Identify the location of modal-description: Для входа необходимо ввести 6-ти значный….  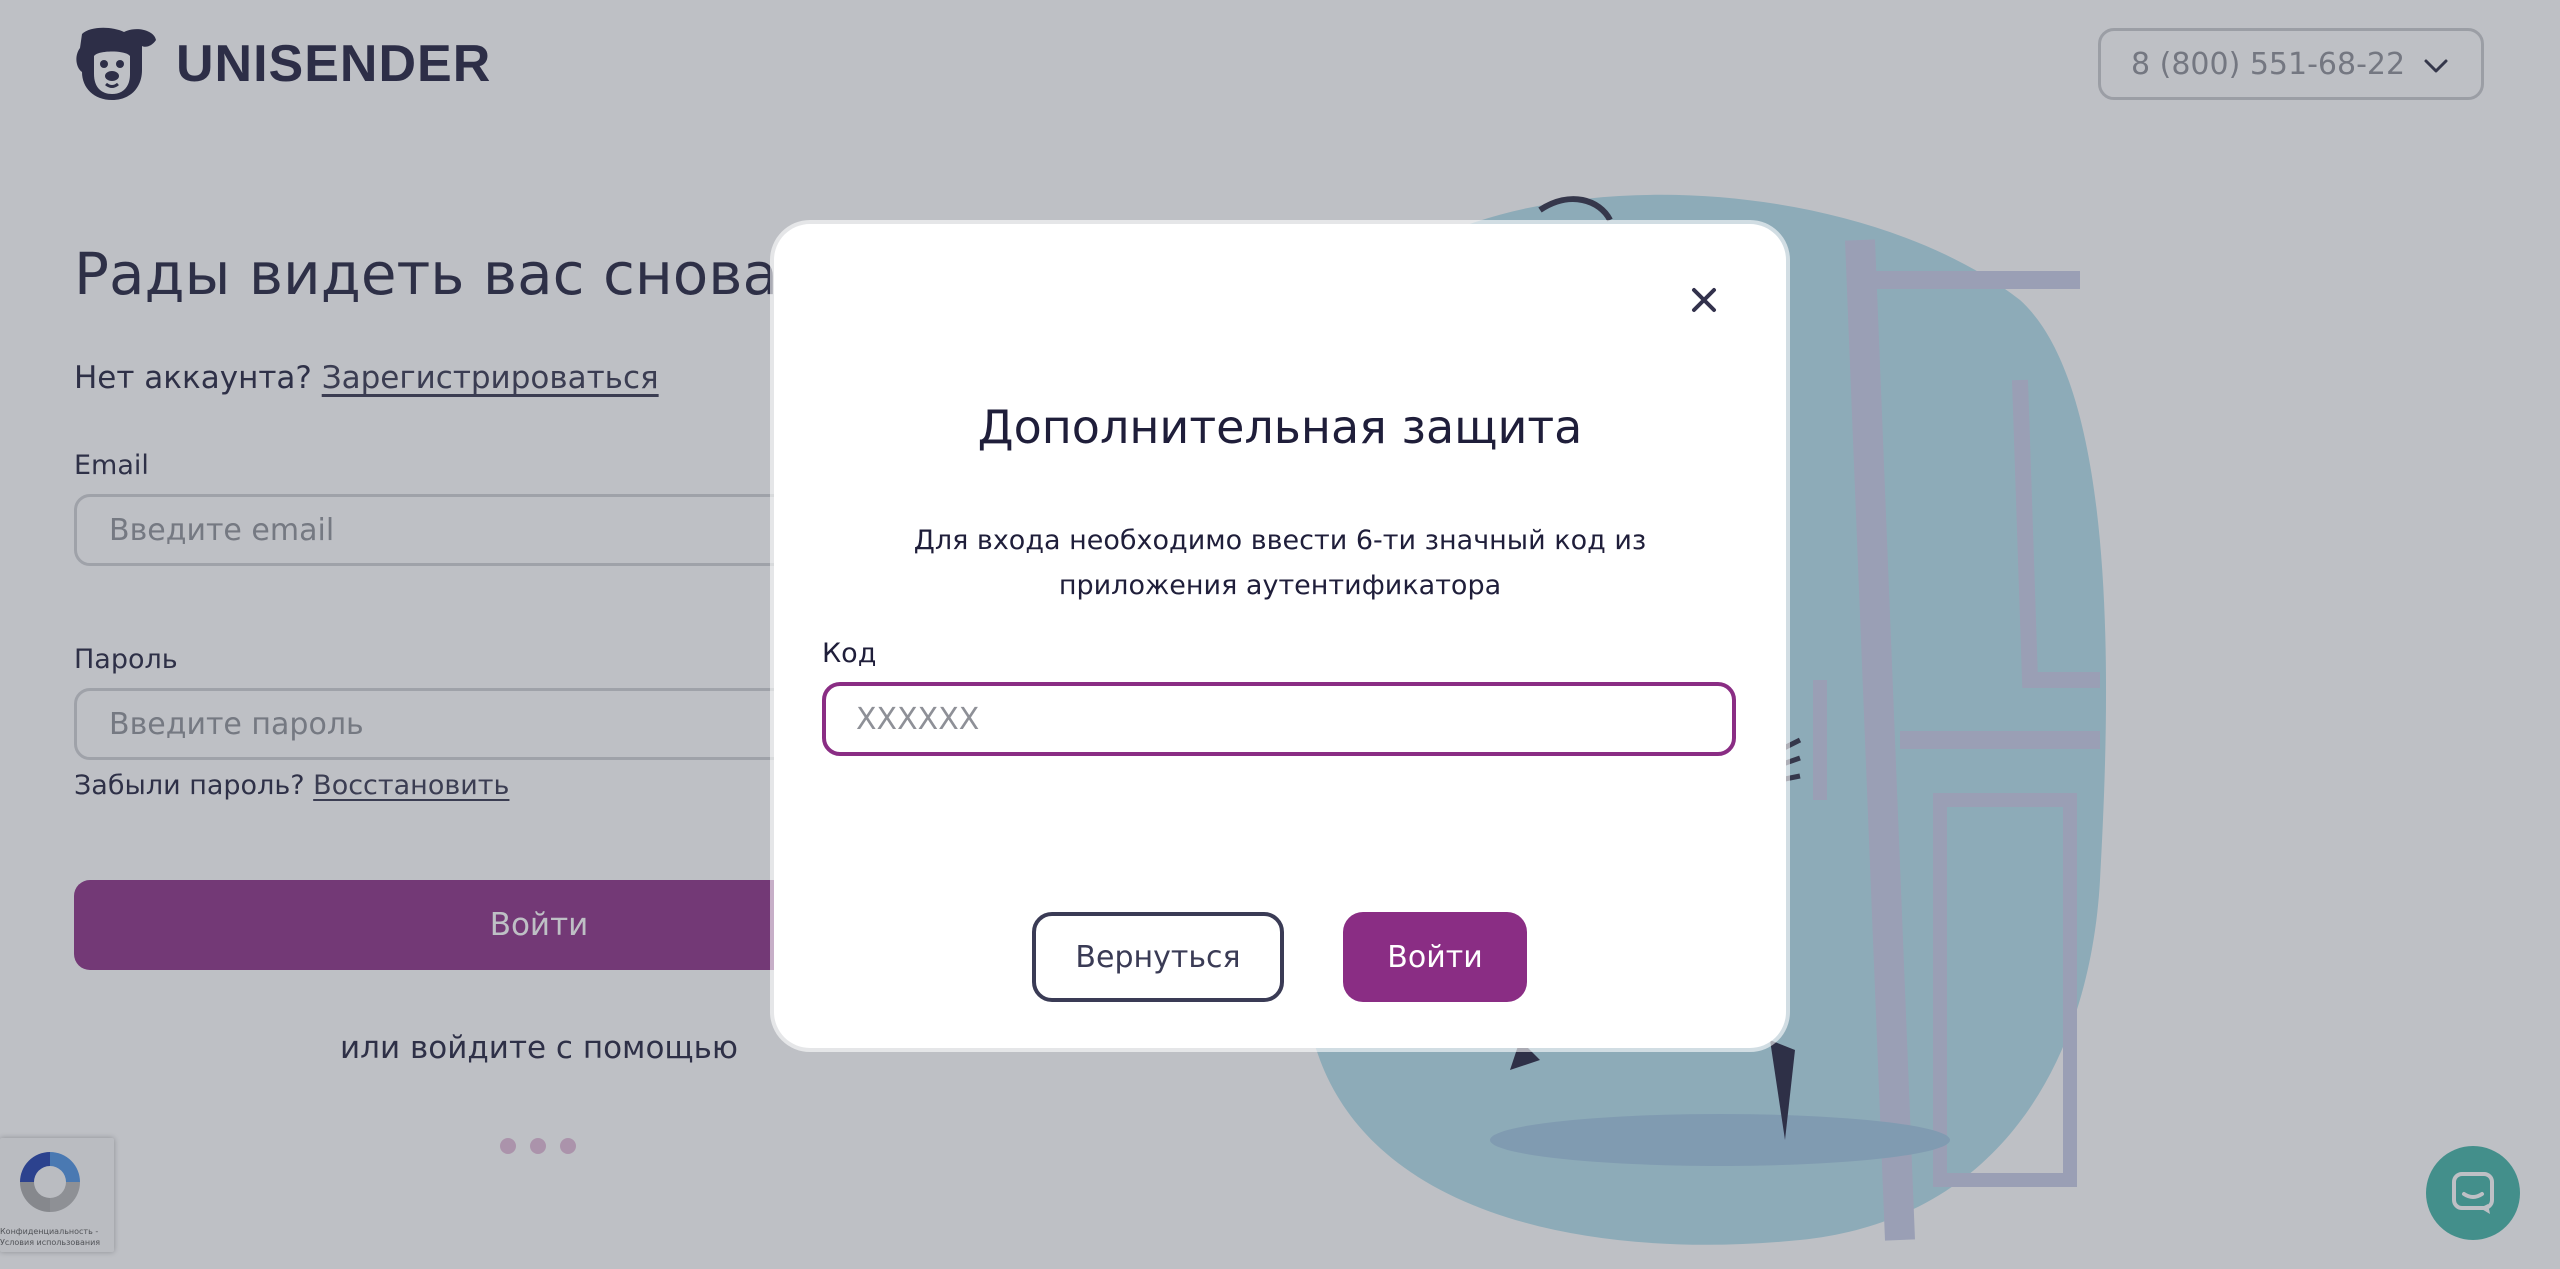
(1280, 563).